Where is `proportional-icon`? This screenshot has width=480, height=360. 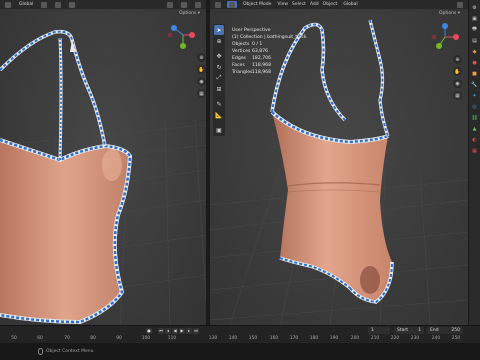 proportional-icon is located at coordinates (72, 4).